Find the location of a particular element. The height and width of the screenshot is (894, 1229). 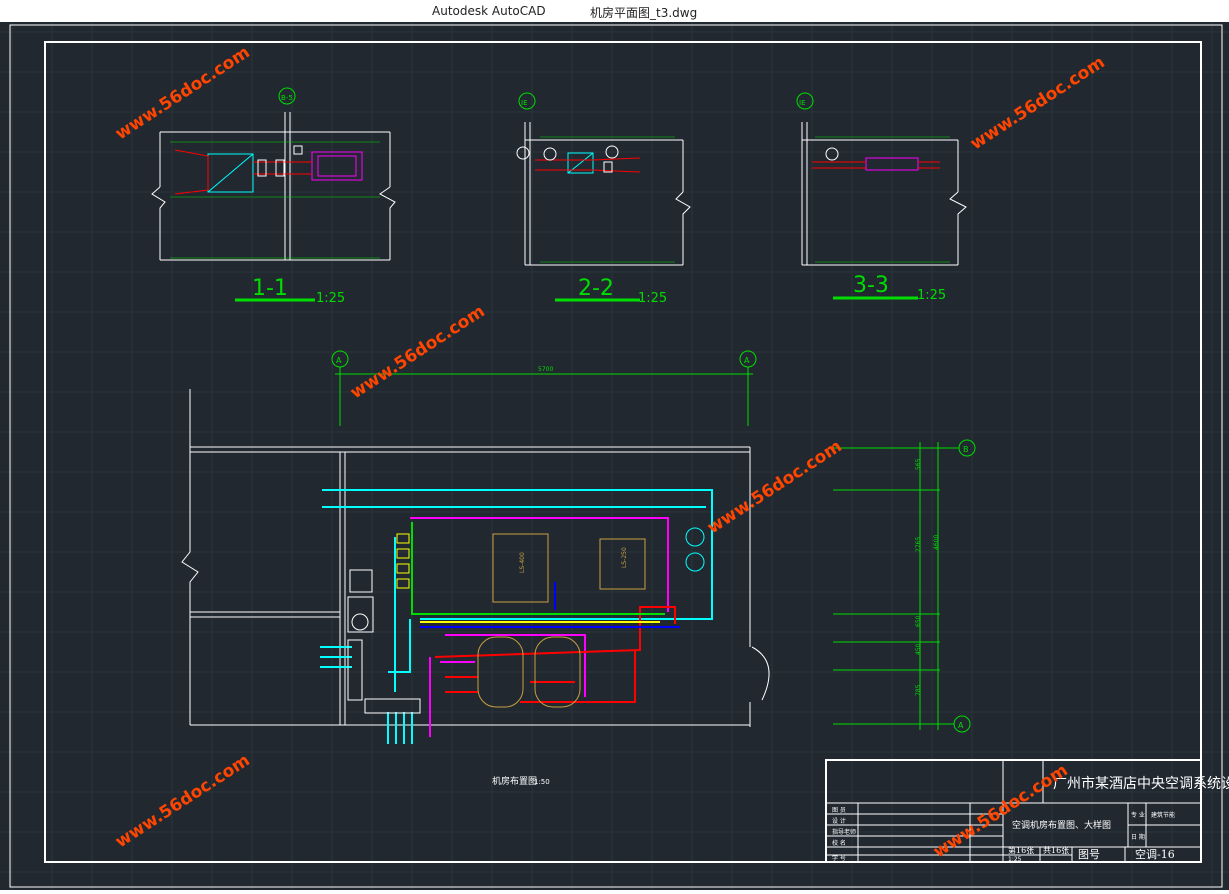

plan-title-scale: 1:50 is located at coordinates (542, 782).